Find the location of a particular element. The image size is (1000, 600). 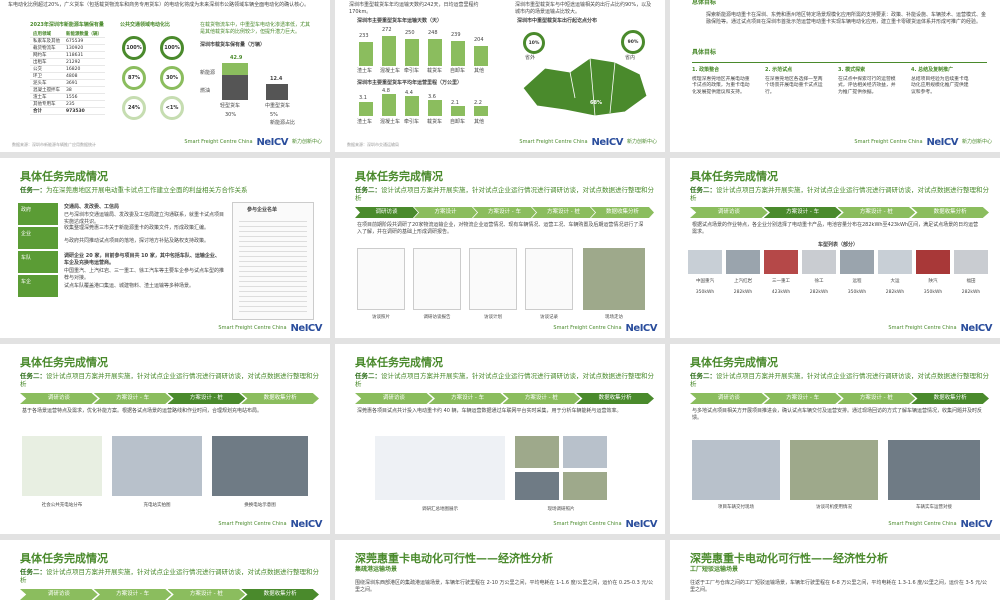

interview-photo-doc is located at coordinates (381, 279).